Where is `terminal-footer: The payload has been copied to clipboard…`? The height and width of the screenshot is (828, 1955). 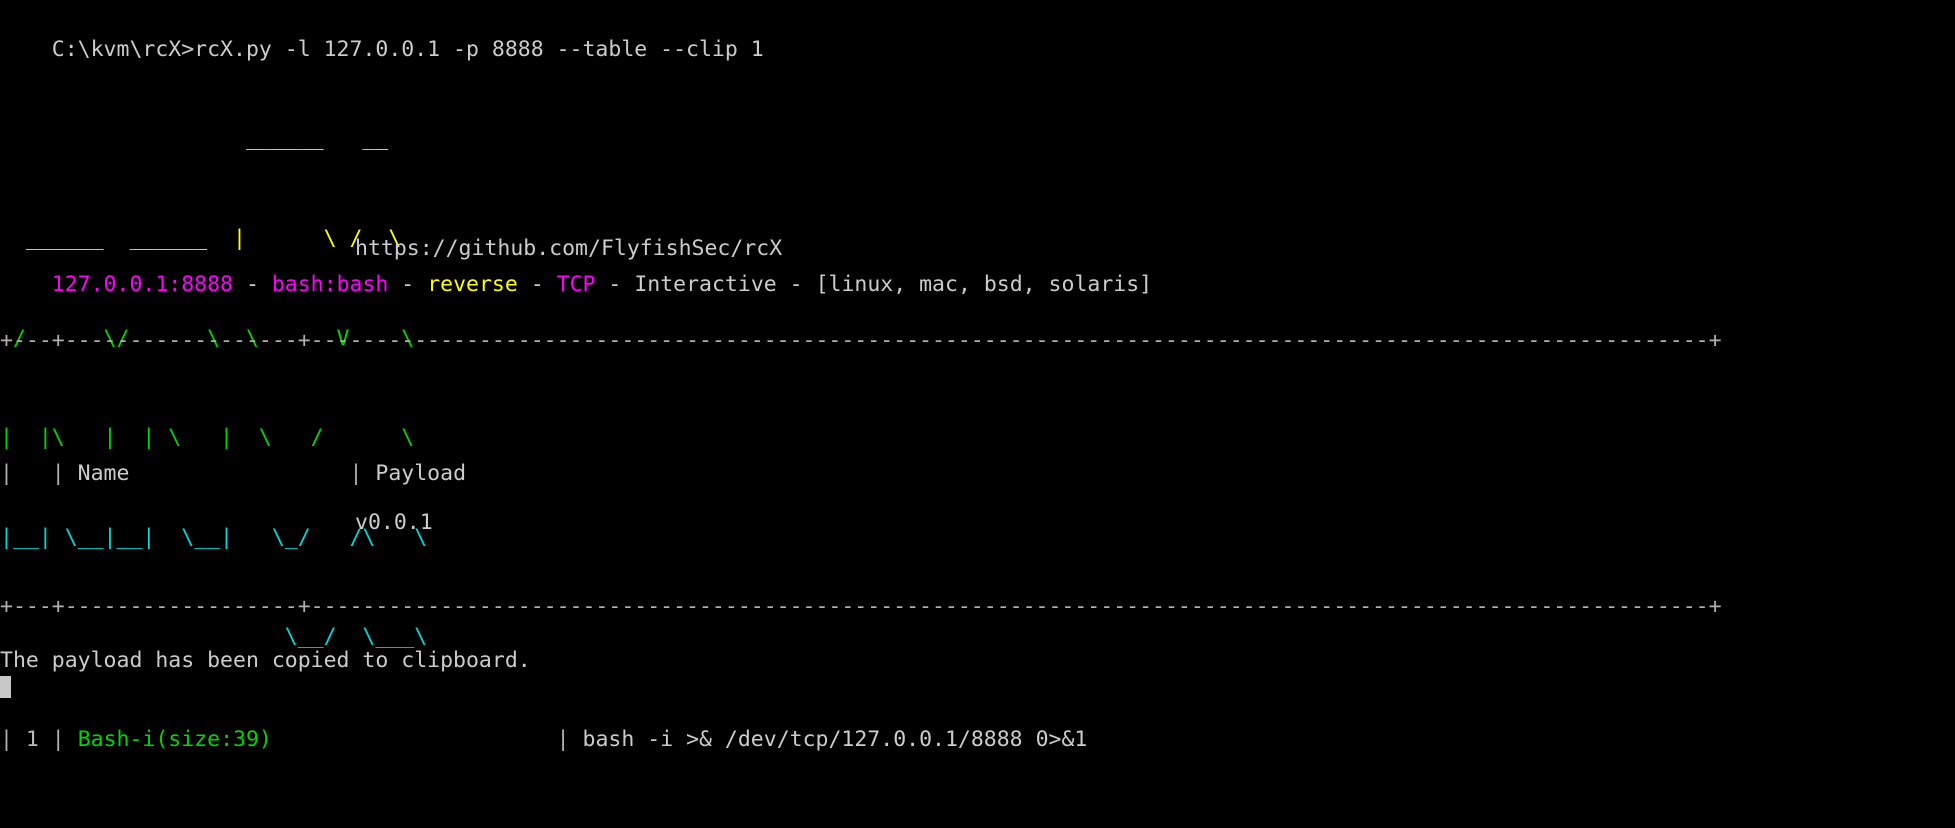
terminal-footer: The payload has been copied to clipboard… is located at coordinates (265, 703).